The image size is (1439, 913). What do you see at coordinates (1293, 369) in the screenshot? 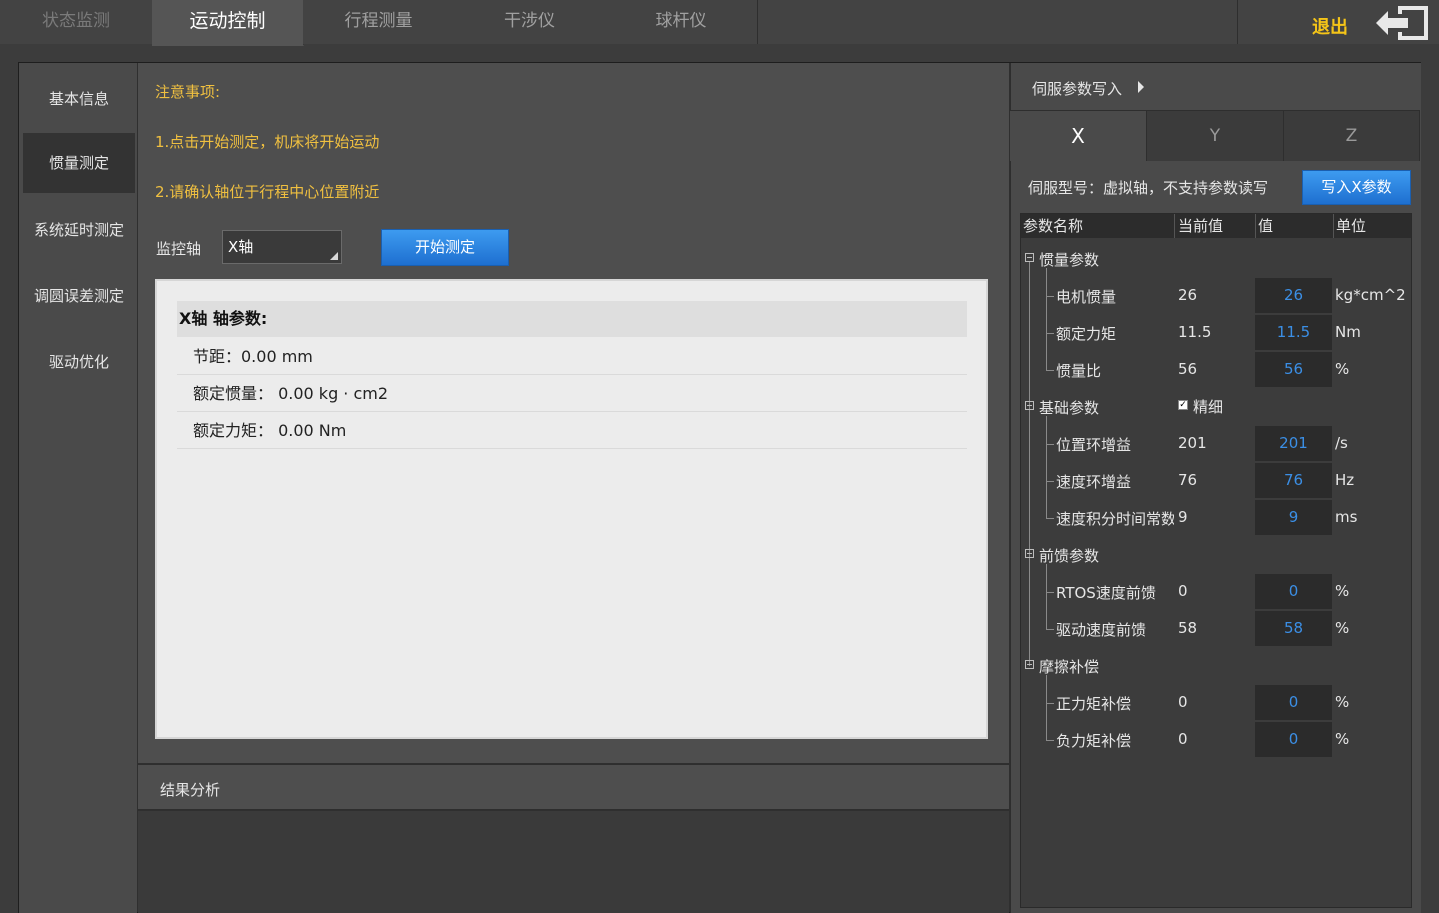
I see `param-value-input: 56` at bounding box center [1293, 369].